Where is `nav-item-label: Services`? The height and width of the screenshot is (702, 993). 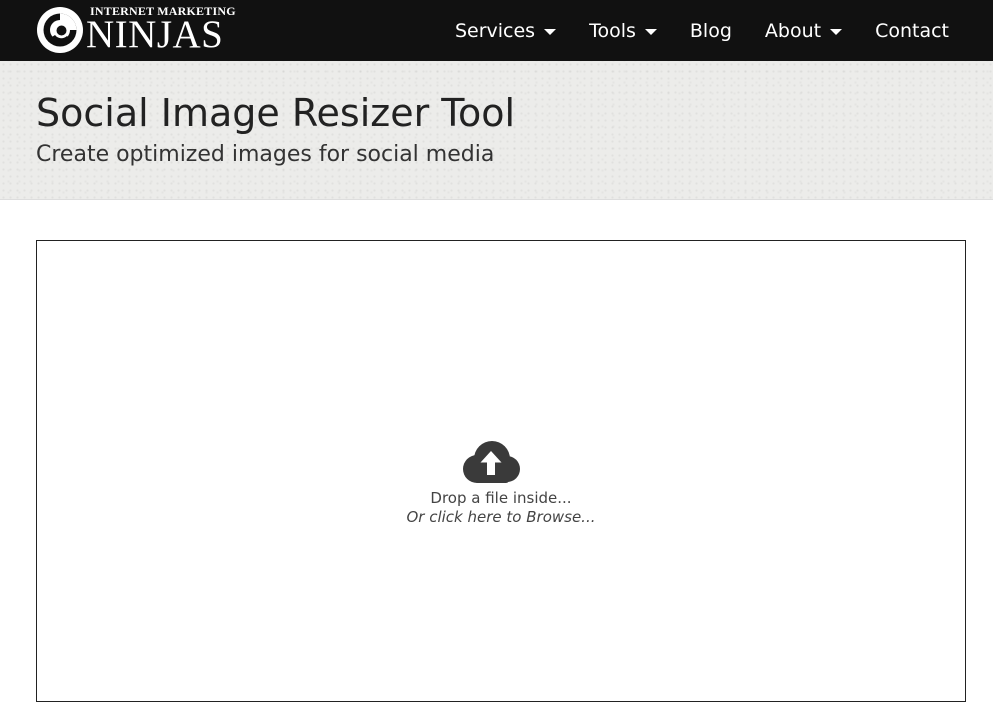 nav-item-label: Services is located at coordinates (495, 30).